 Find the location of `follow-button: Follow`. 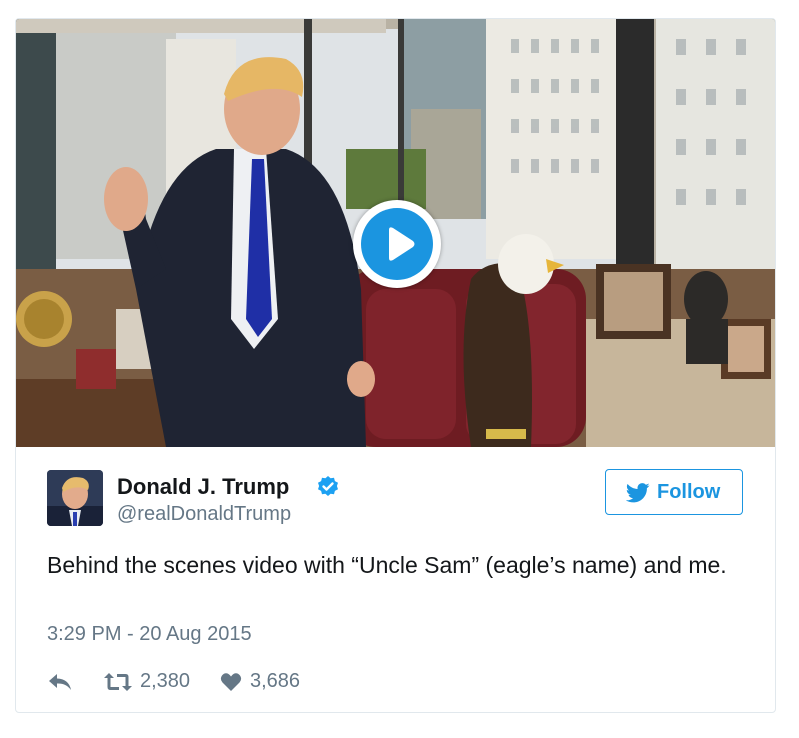

follow-button: Follow is located at coordinates (674, 492).